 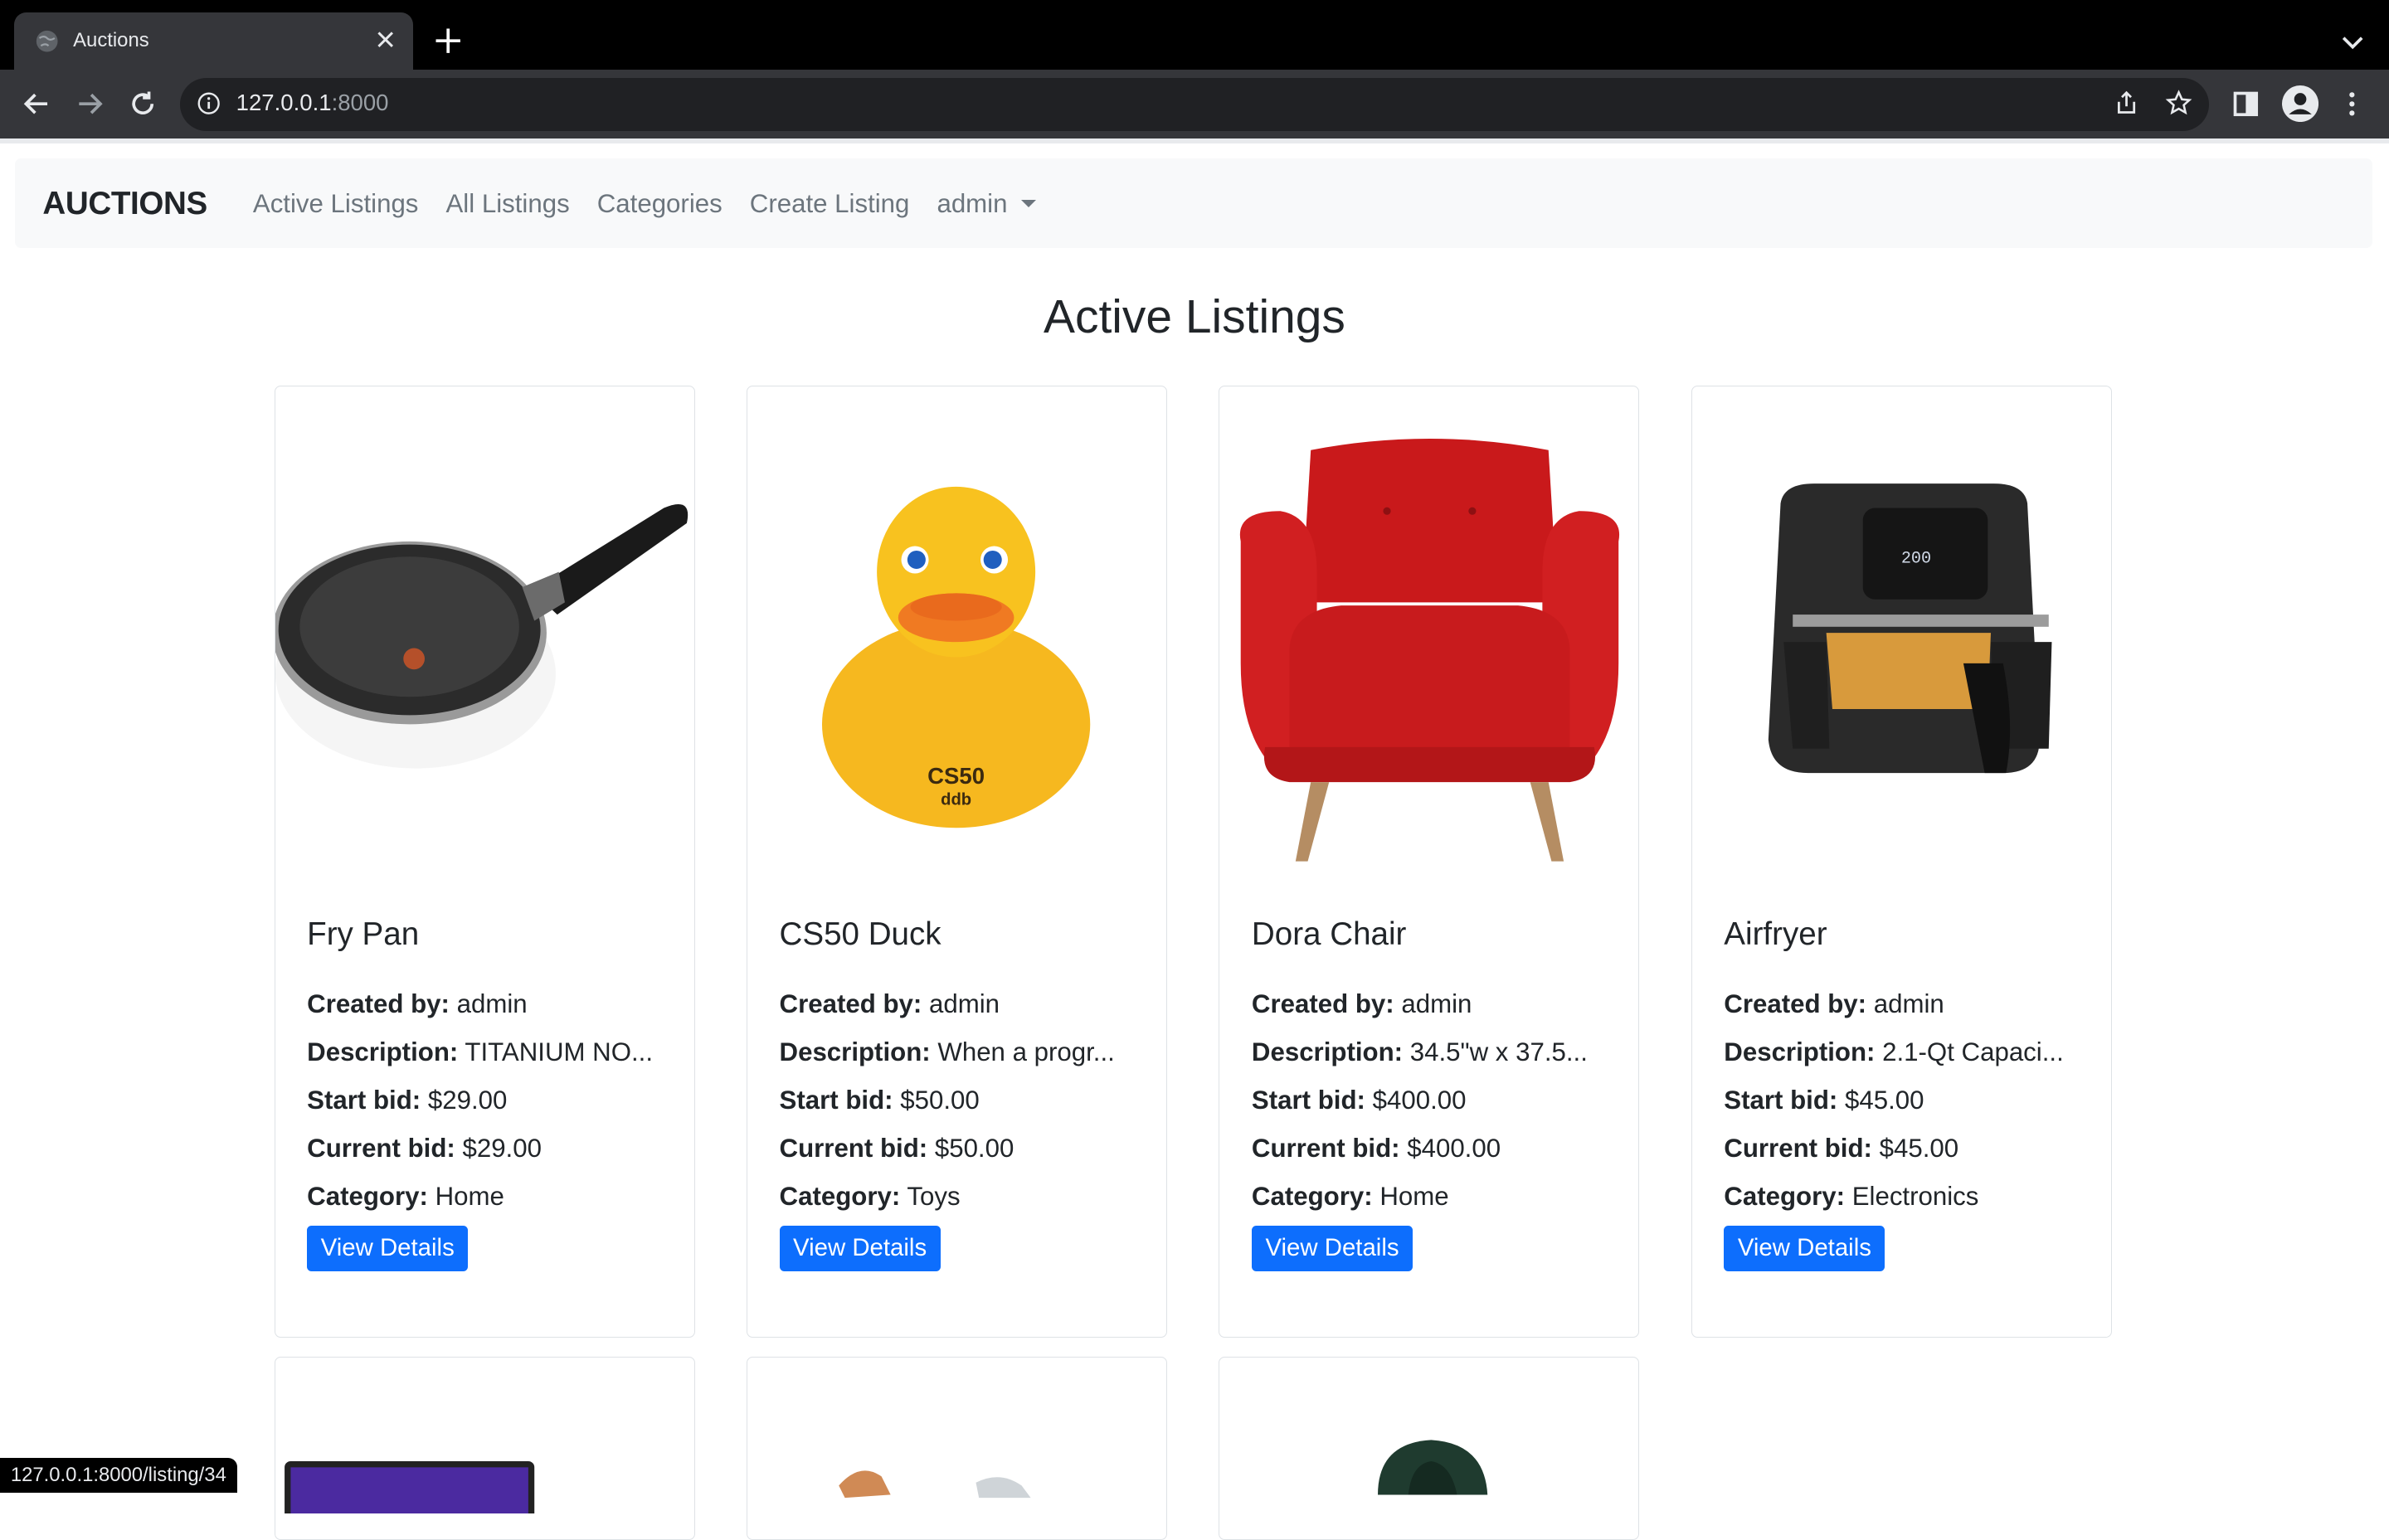 What do you see at coordinates (142, 103) in the screenshot?
I see `reload-icon` at bounding box center [142, 103].